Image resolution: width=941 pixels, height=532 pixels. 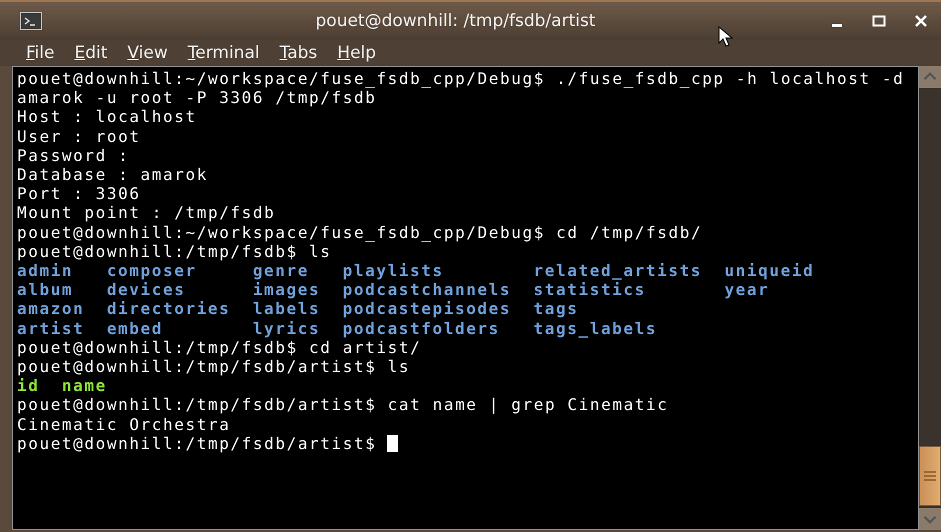 I want to click on scrollbar-thumb, so click(x=930, y=476).